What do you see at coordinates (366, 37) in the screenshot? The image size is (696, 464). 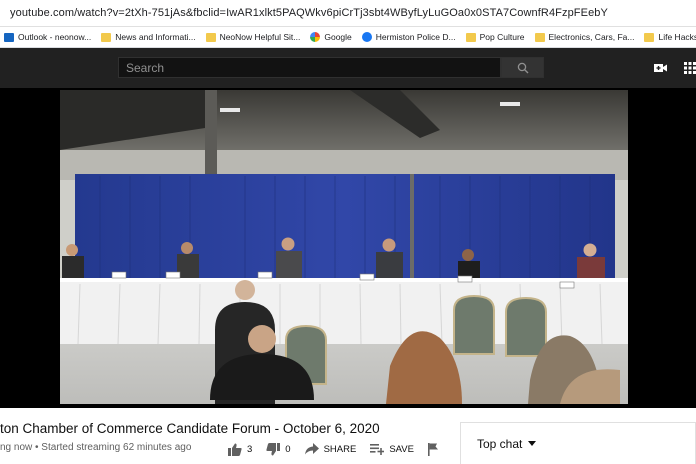 I see `facebook-icon` at bounding box center [366, 37].